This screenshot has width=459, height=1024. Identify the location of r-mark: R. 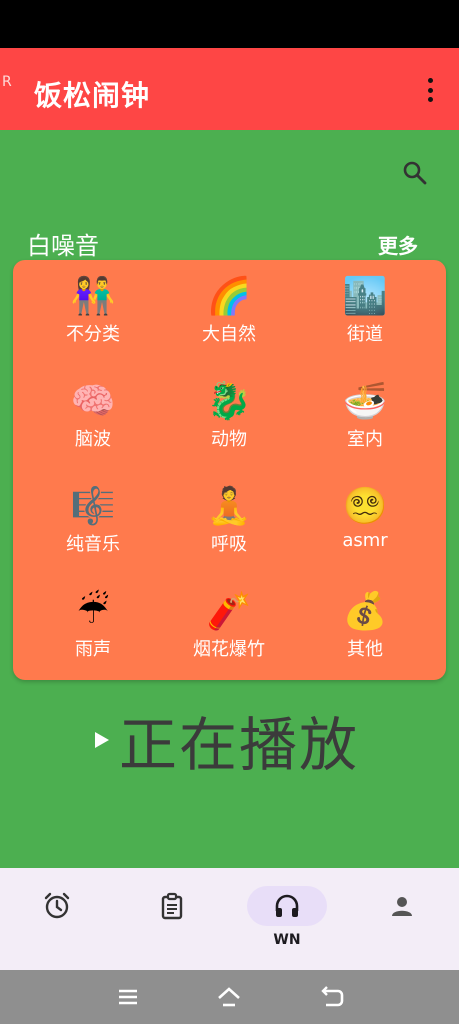
(7, 82).